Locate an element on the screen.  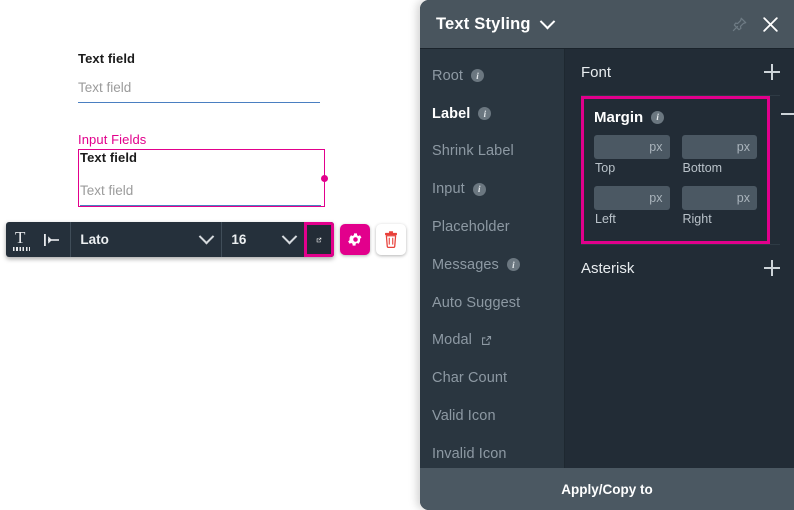
external-link-glyph is located at coordinates (487, 340).